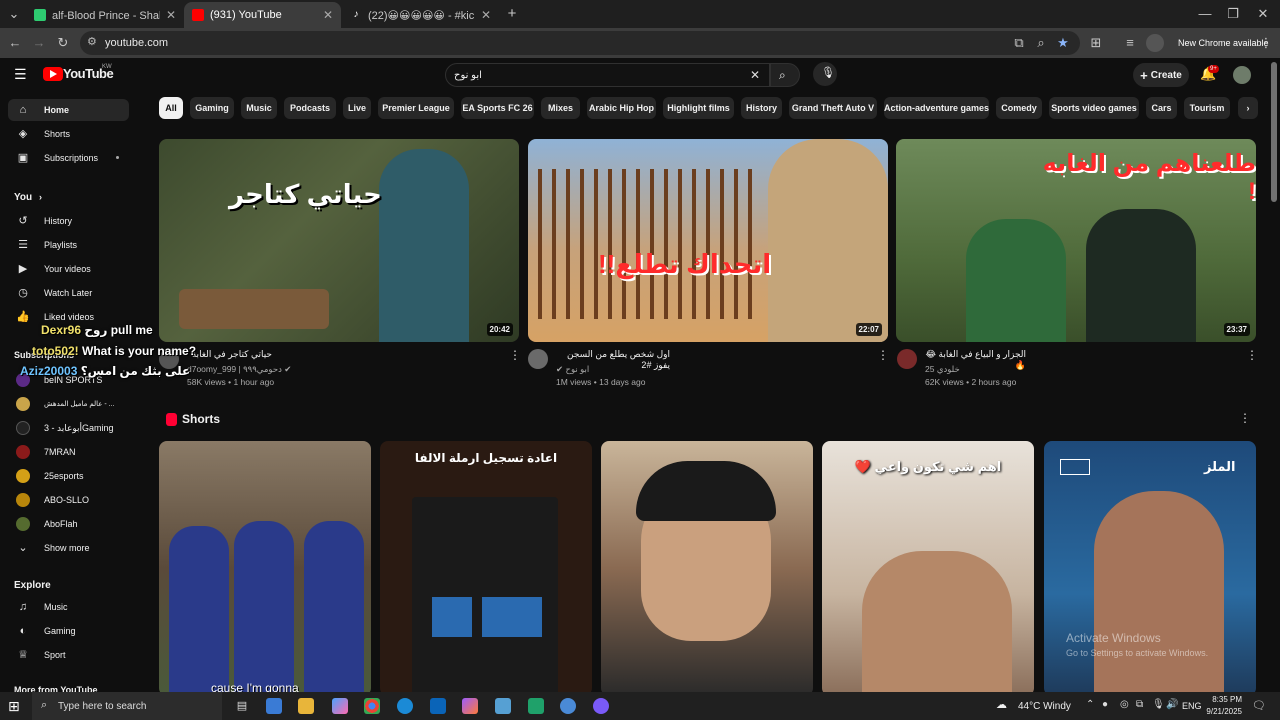 The height and width of the screenshot is (720, 1280). Describe the element at coordinates (825, 74) in the screenshot. I see `voice-search-button: 🎙` at that location.